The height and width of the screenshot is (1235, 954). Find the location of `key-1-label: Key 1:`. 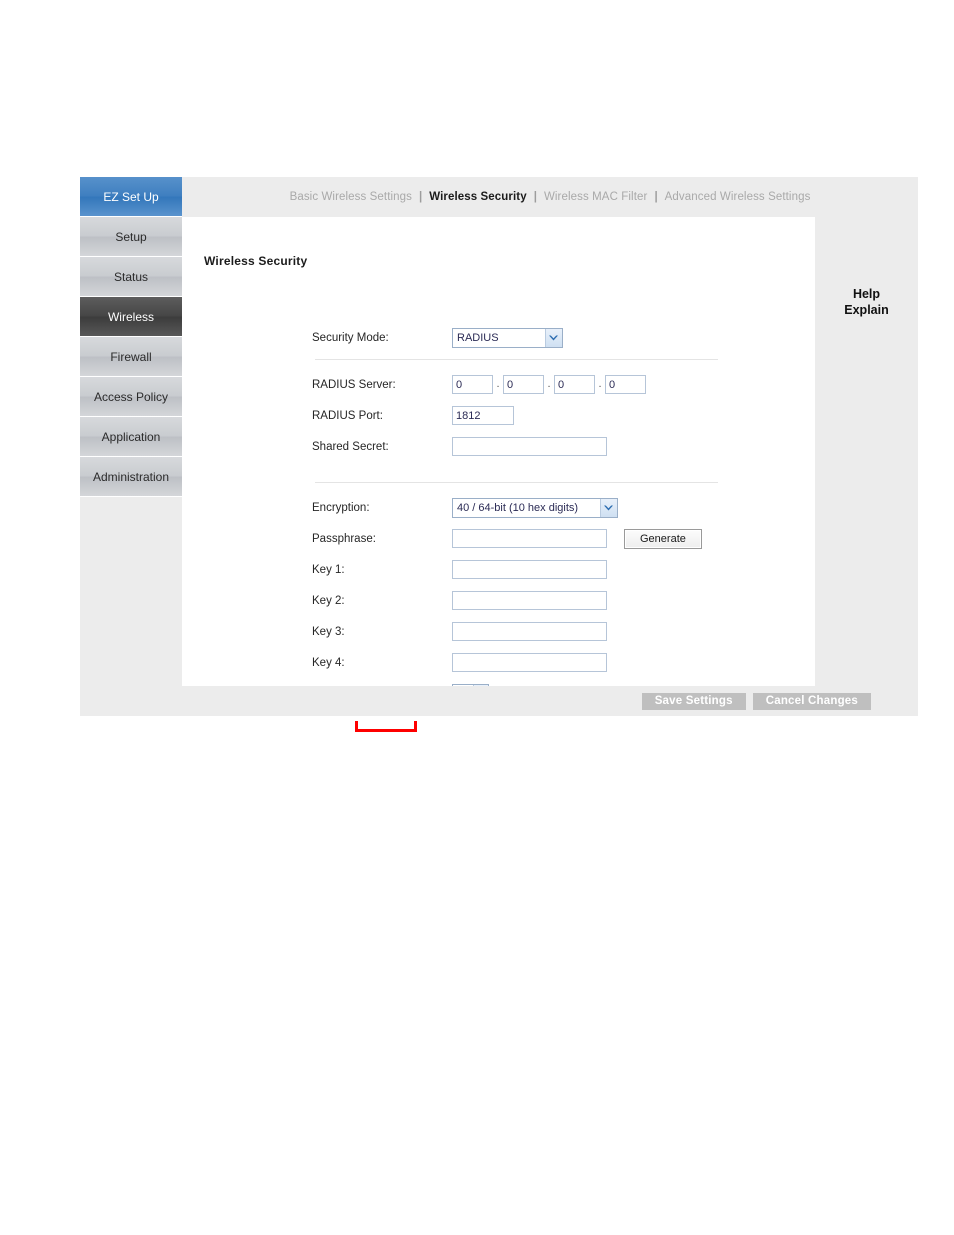

key-1-label: Key 1: is located at coordinates (328, 569).